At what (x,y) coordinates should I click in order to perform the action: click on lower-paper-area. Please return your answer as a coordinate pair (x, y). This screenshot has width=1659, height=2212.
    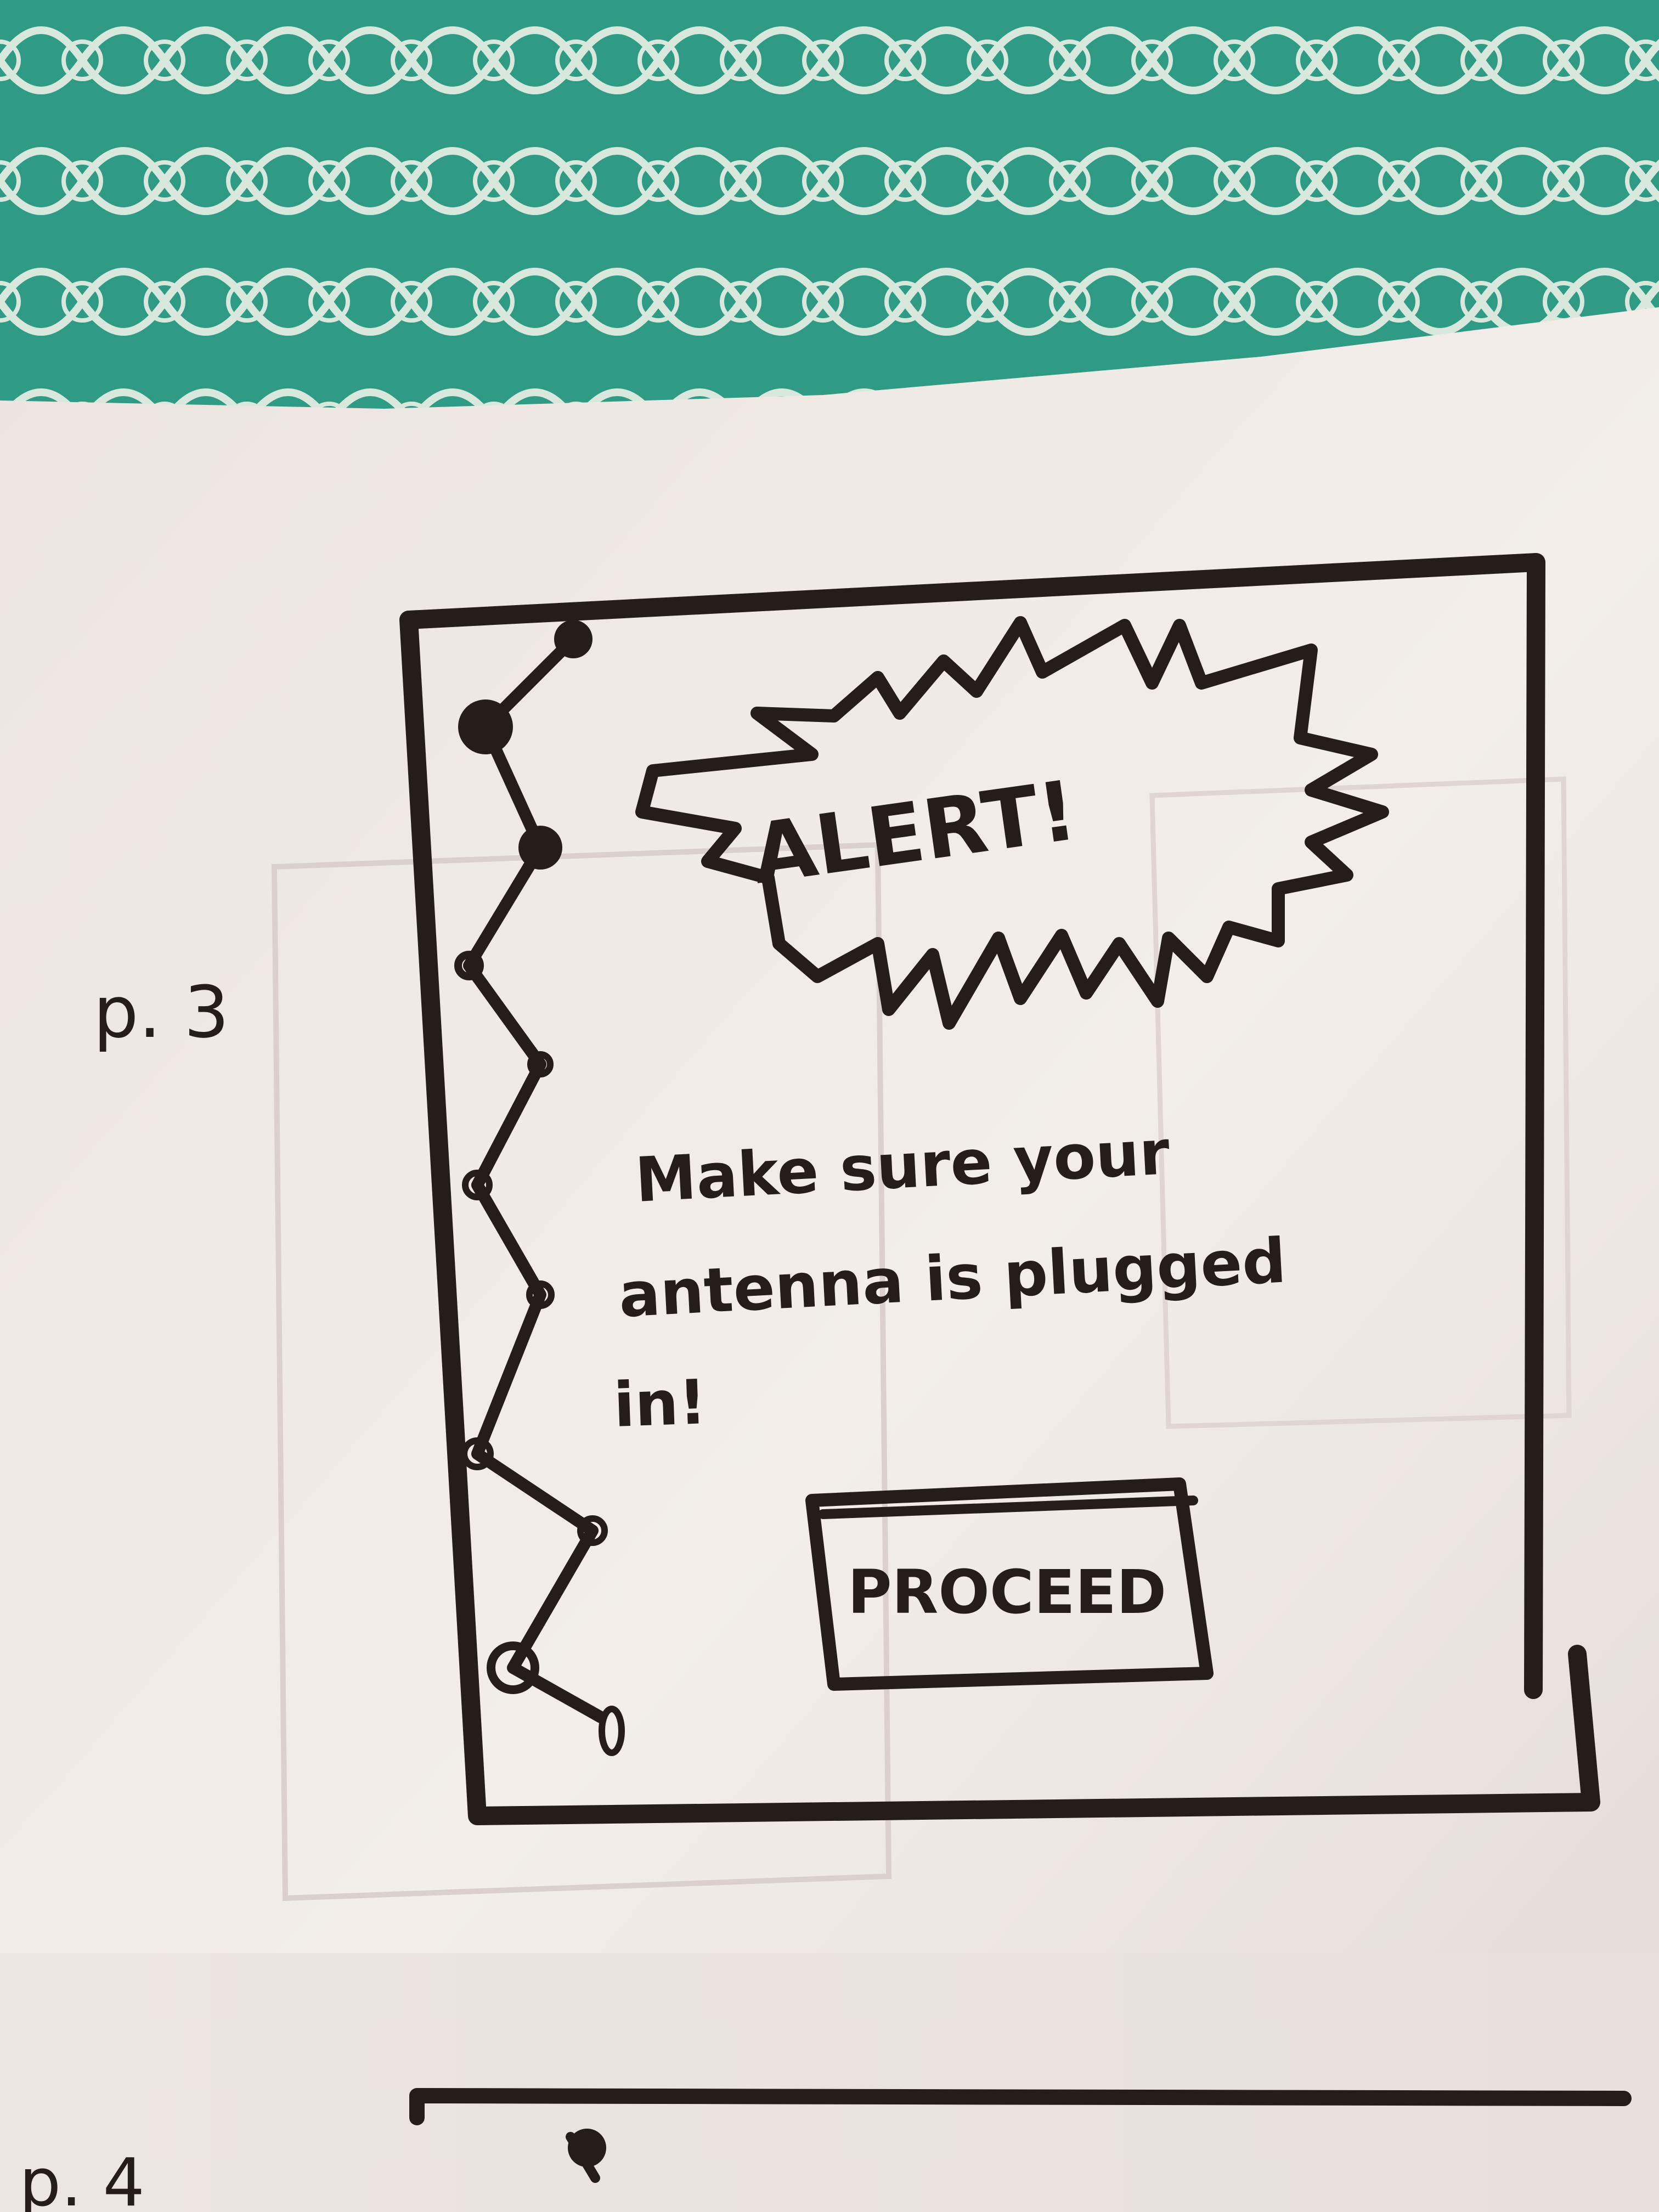
    Looking at the image, I should click on (830, 2083).